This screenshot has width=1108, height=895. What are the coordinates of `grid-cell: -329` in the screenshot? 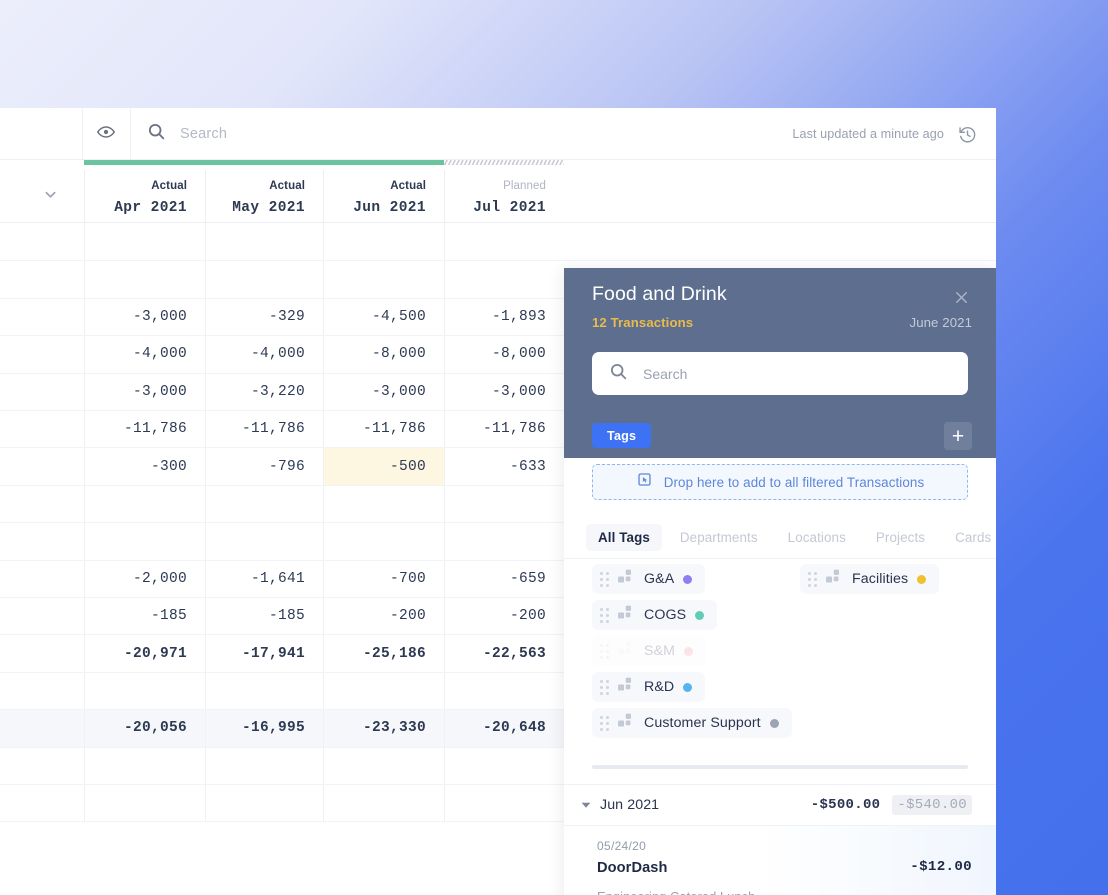 It's located at (264, 317).